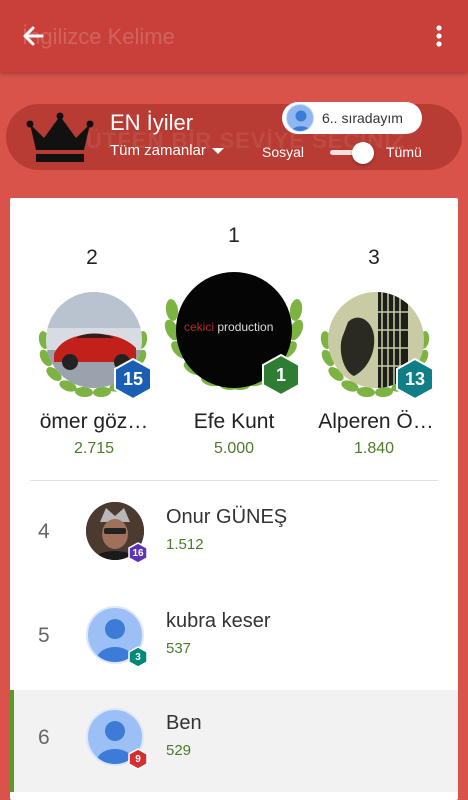  I want to click on my-rank-chip: 6.. sıradayım, so click(352, 118).